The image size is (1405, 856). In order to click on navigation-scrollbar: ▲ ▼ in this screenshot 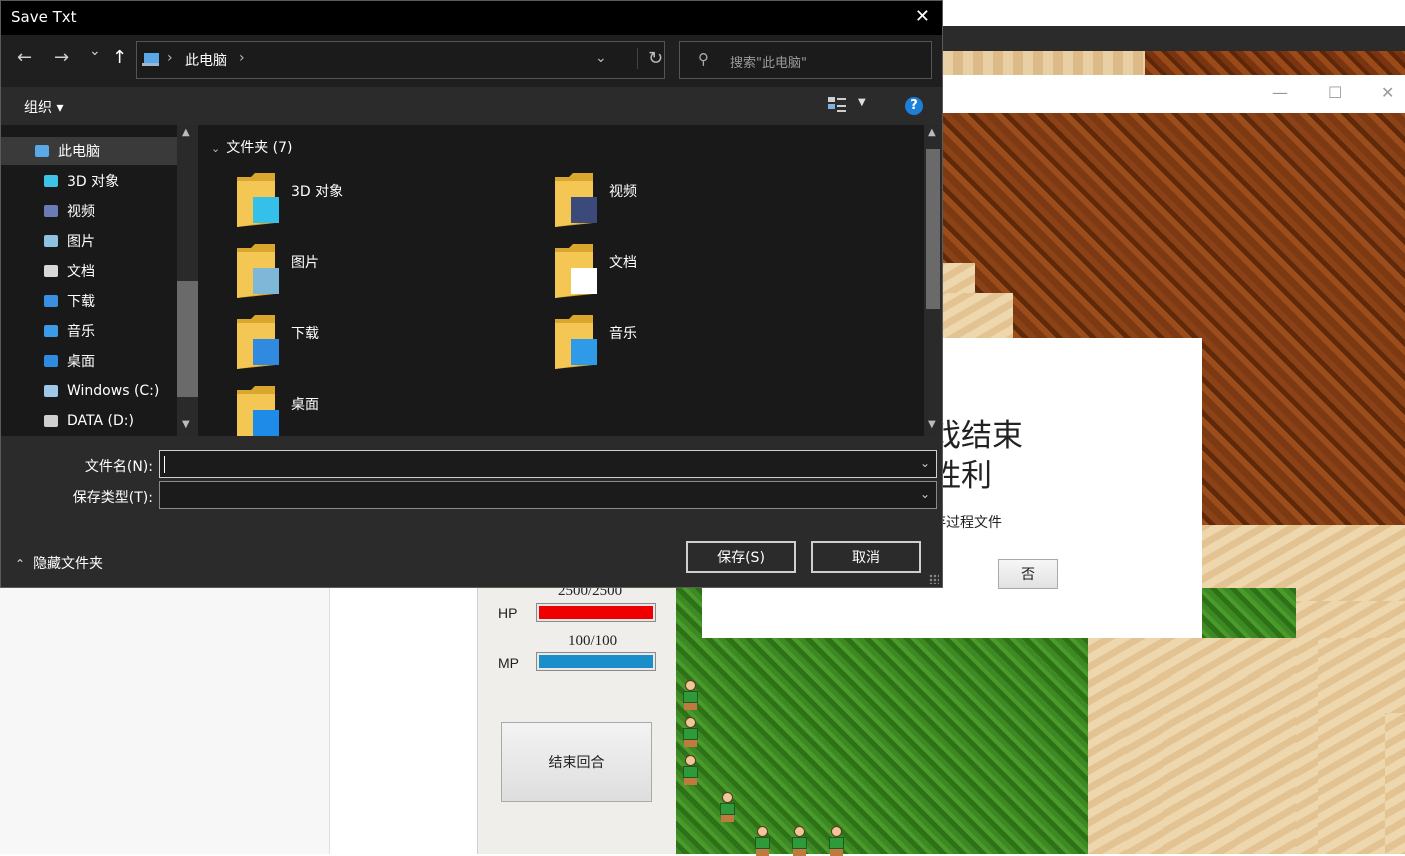, I will do `click(187, 280)`.